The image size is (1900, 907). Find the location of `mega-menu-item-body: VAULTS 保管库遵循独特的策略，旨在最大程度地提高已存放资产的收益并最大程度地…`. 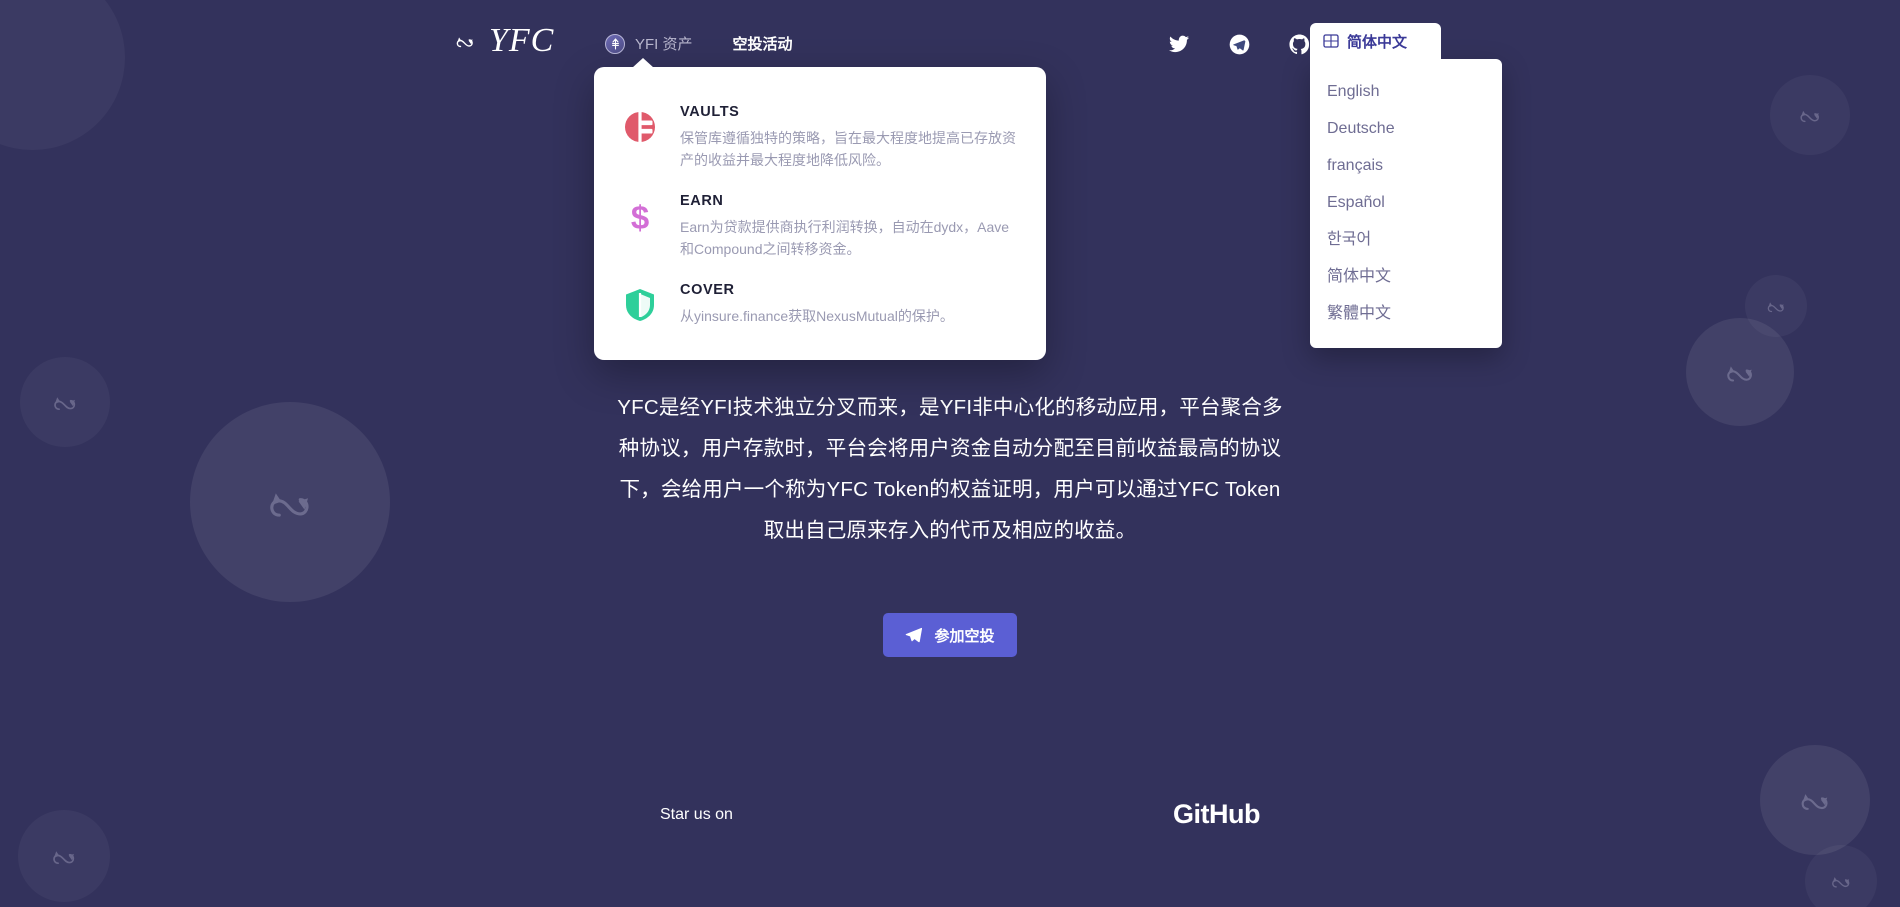

mega-menu-item-body: VAULTS 保管库遵循独特的策略，旨在最大程度地提高已存放资产的收益并最大程度地… is located at coordinates (850, 137).